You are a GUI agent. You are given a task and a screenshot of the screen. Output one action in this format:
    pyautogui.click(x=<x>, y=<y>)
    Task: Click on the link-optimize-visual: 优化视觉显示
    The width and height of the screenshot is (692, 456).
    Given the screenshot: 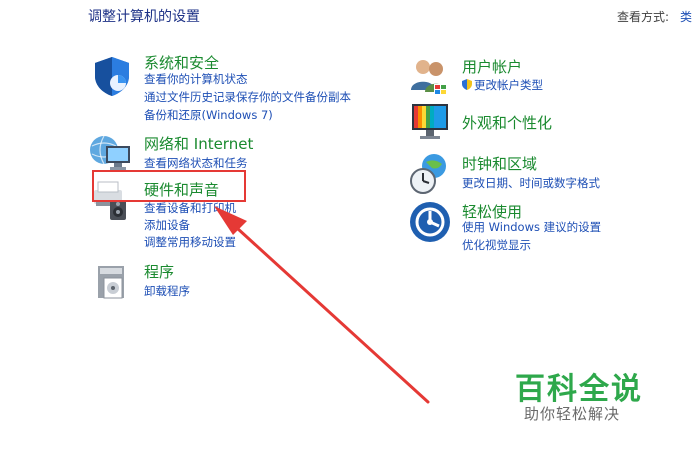 What is the action you would take?
    pyautogui.click(x=496, y=245)
    